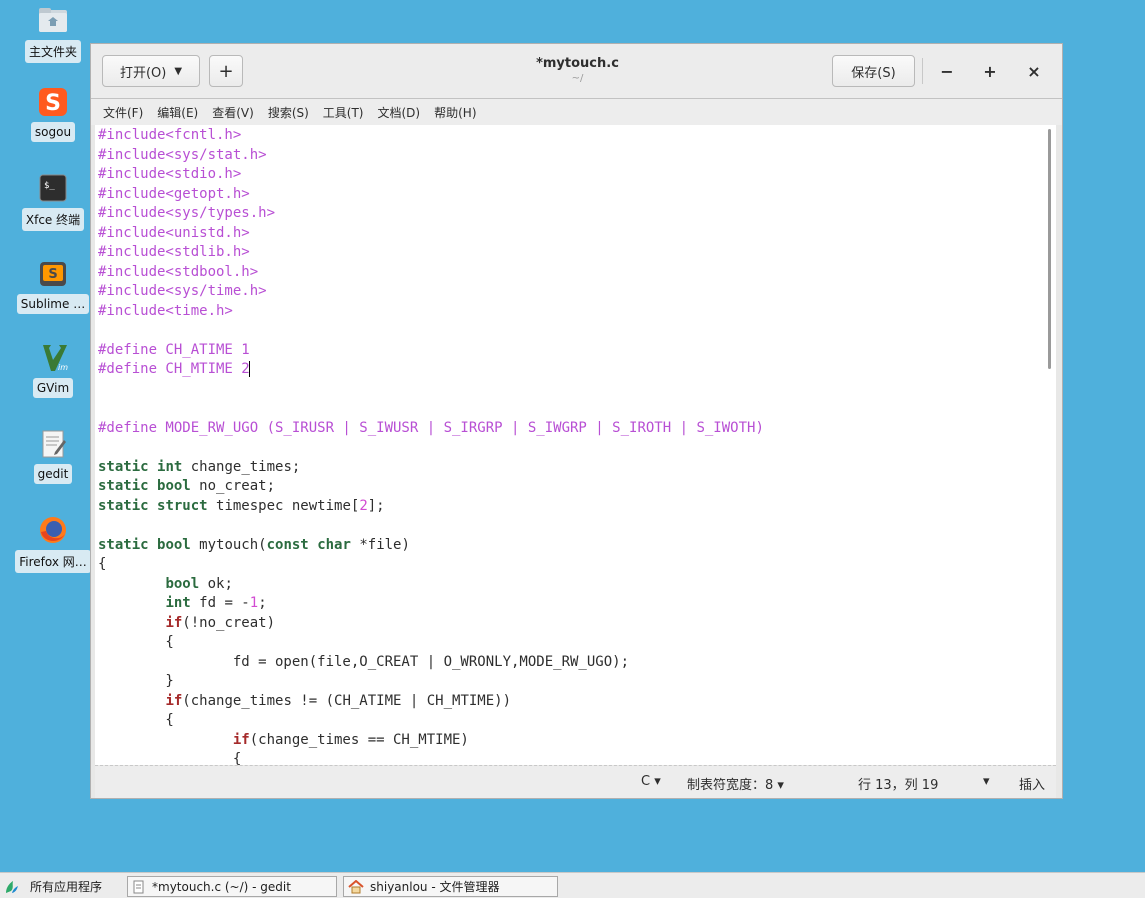 Image resolution: width=1145 pixels, height=898 pixels. I want to click on open-button-label: 打开(O), so click(143, 73).